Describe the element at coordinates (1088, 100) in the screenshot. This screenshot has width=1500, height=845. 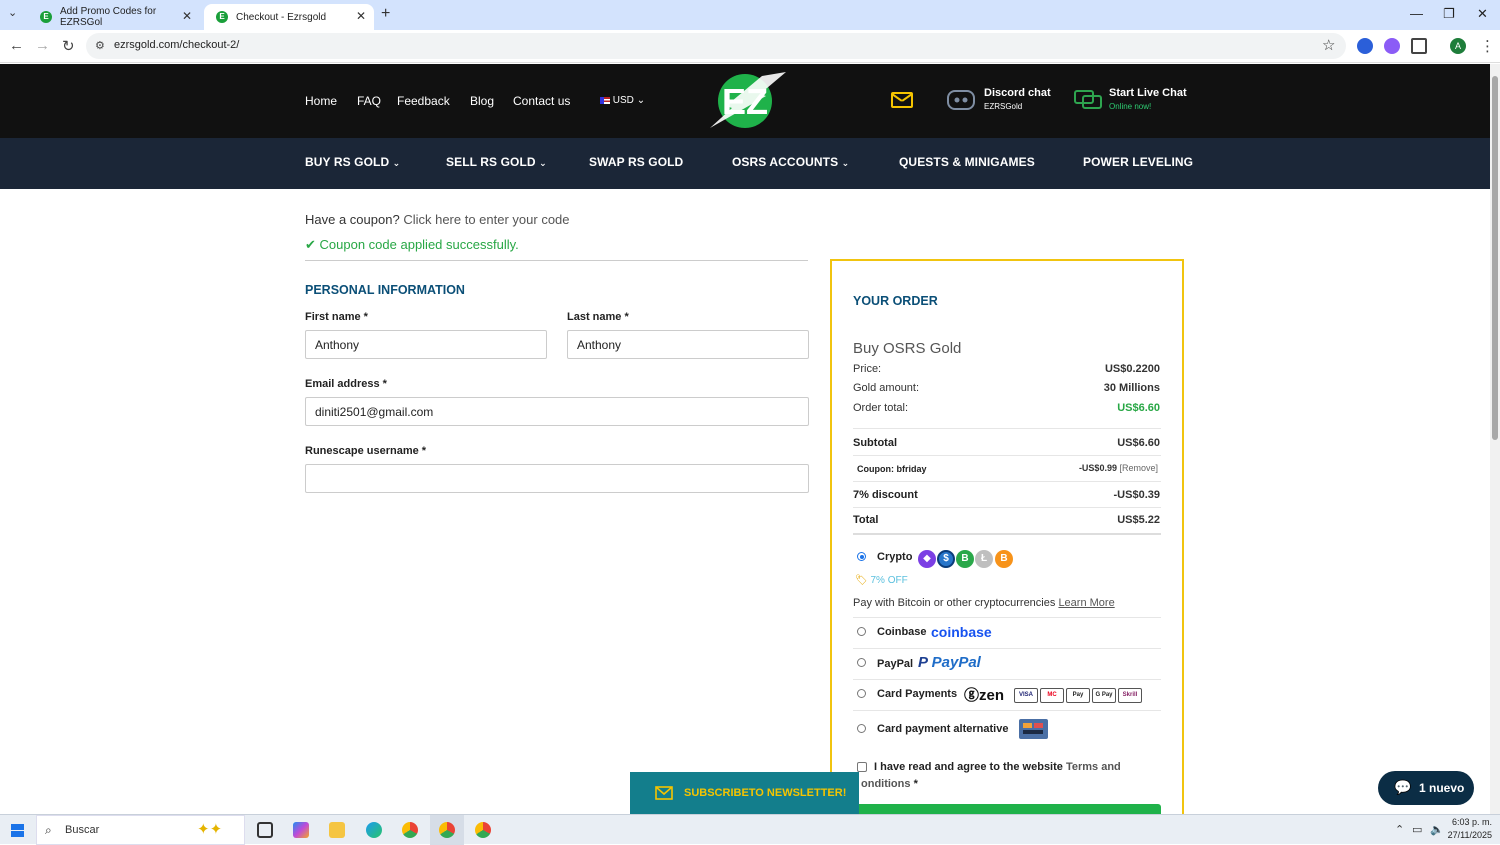
I see `live-chat-icon` at that location.